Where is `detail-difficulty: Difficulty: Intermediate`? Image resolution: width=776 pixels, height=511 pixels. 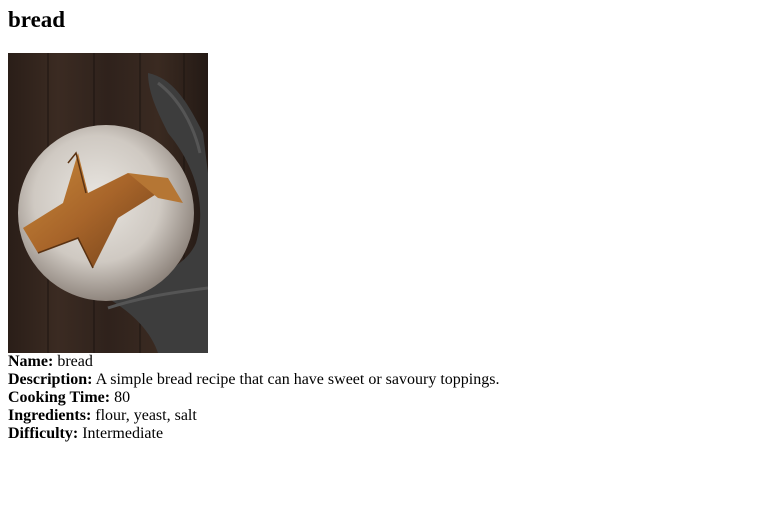
detail-difficulty: Difficulty: Intermediate is located at coordinates (253, 434).